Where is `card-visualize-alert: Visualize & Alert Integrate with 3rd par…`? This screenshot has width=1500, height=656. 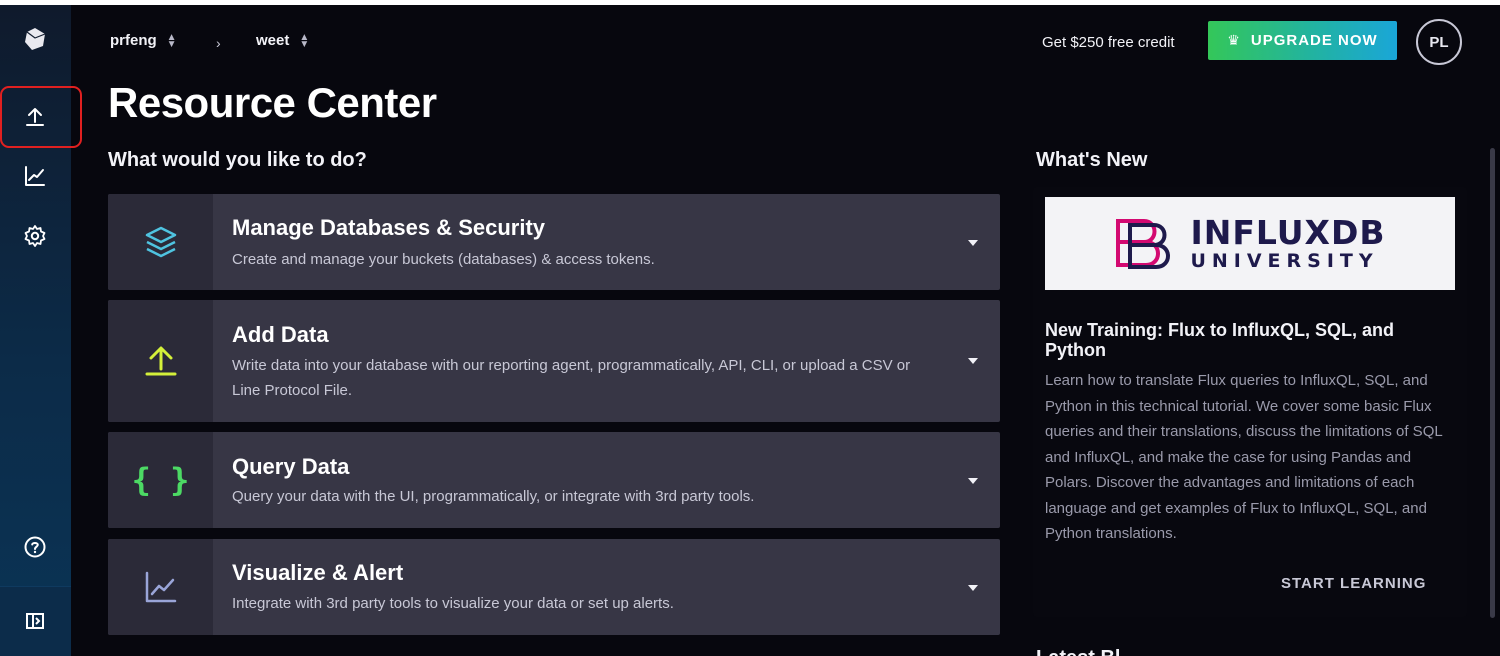
card-visualize-alert: Visualize & Alert Integrate with 3rd par… is located at coordinates (554, 587).